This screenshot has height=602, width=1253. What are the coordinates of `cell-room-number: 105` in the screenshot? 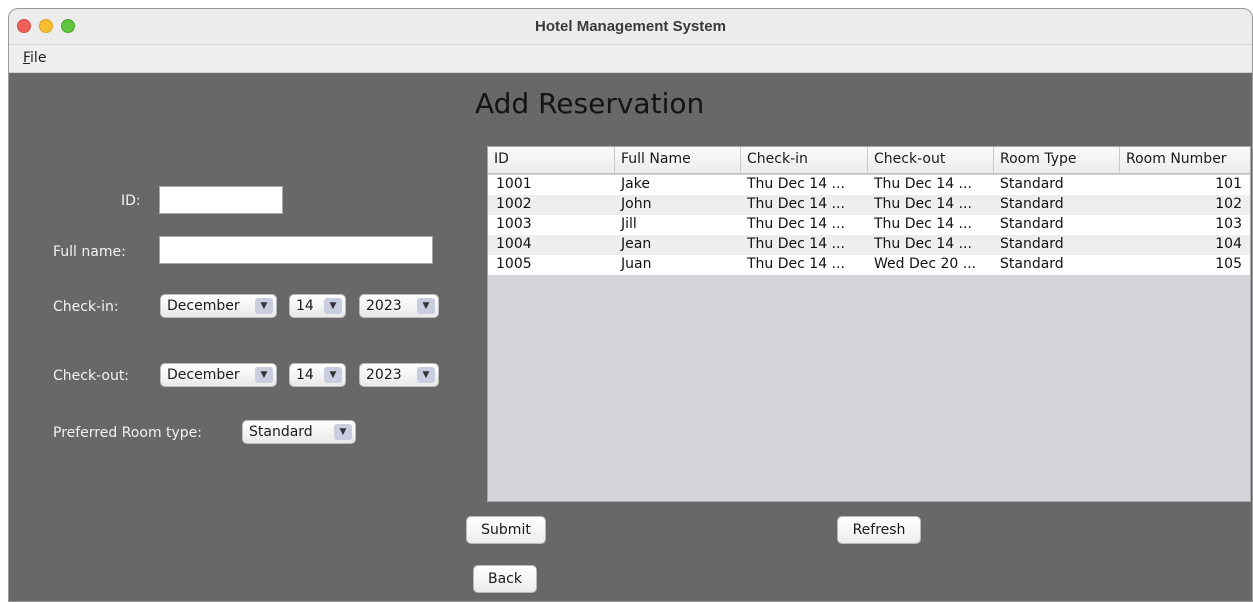 It's located at (1228, 264).